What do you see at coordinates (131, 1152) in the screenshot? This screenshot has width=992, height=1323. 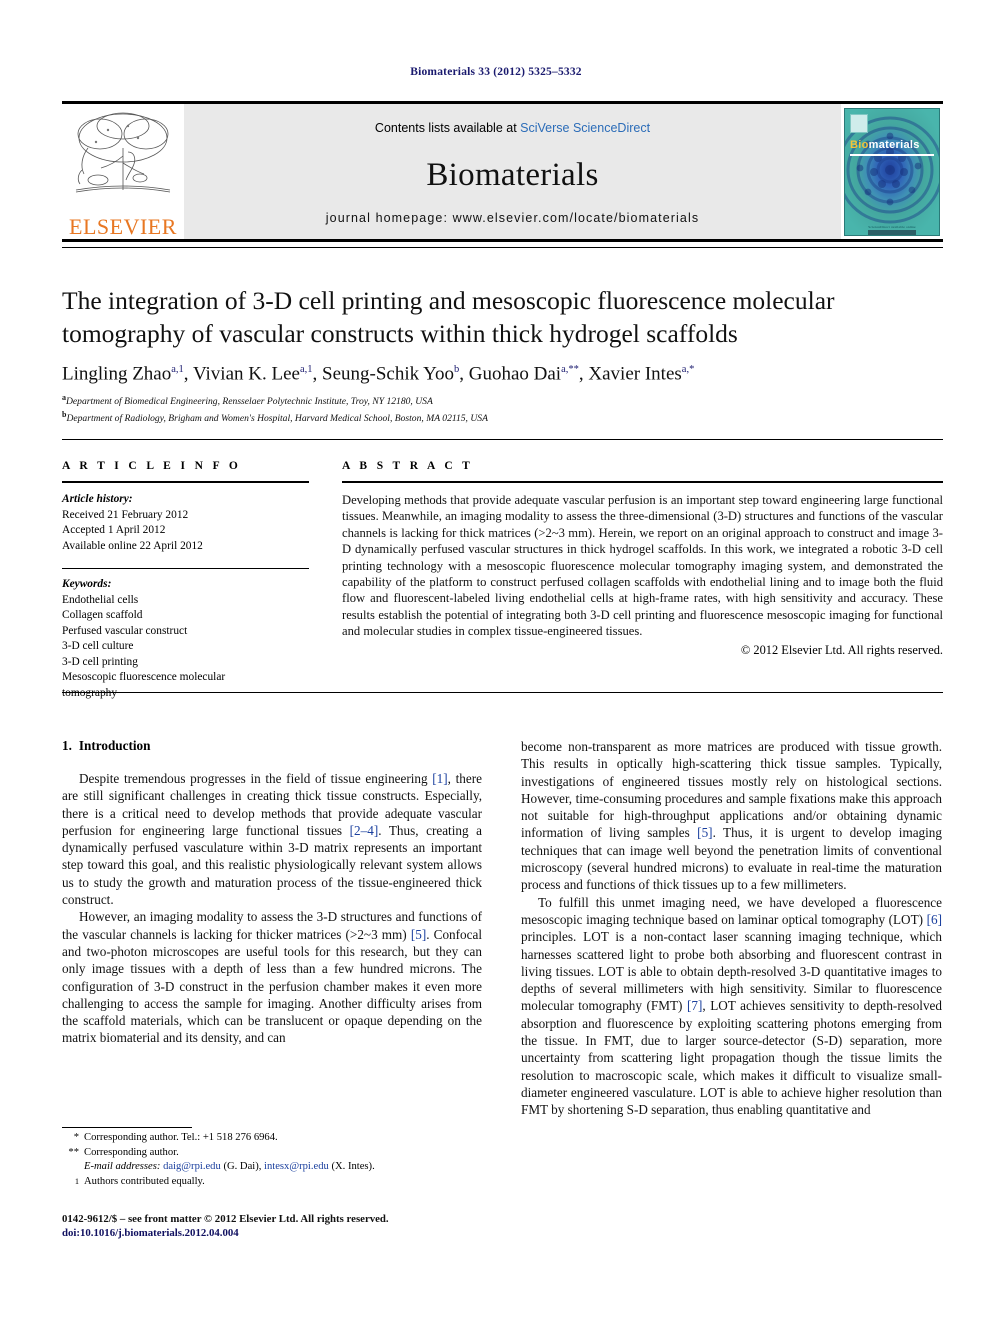 I see `footnote-corresponding-2-text: Corresponding author.` at bounding box center [131, 1152].